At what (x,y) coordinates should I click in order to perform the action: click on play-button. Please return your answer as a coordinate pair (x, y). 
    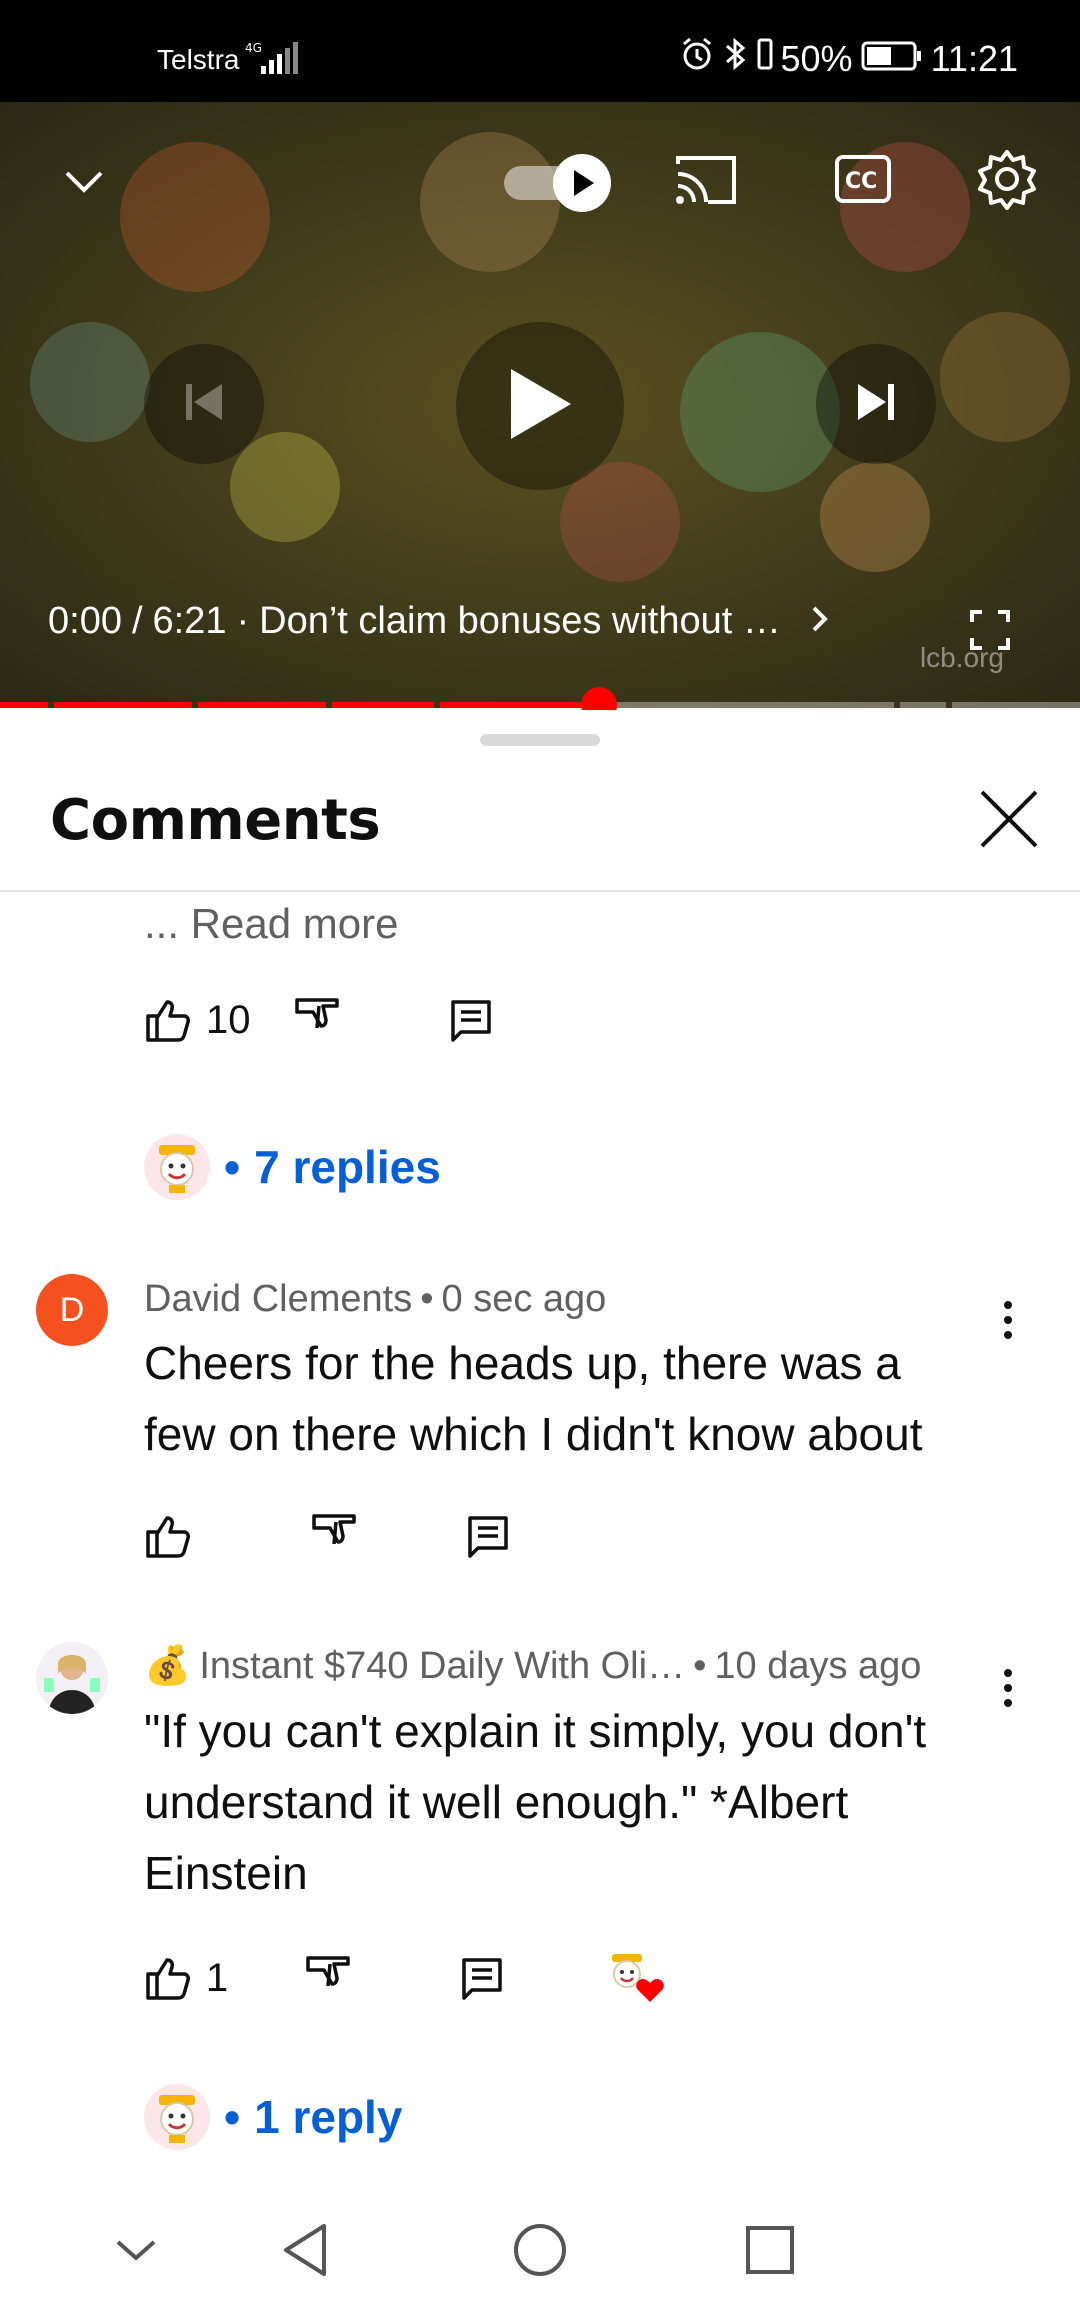
    Looking at the image, I should click on (540, 406).